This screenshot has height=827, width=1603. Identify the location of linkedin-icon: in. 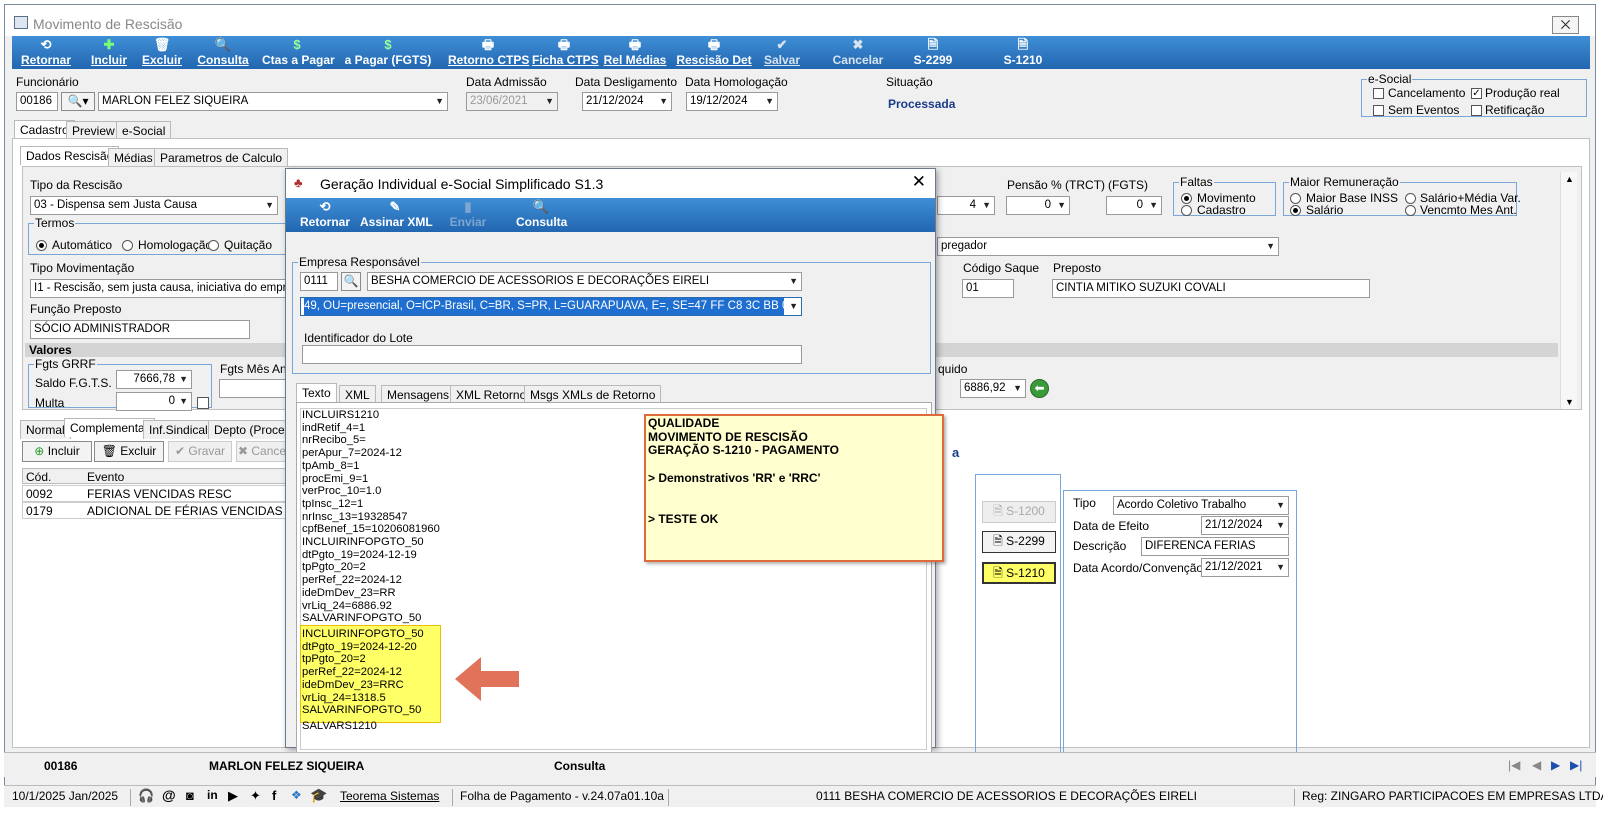
(212, 795).